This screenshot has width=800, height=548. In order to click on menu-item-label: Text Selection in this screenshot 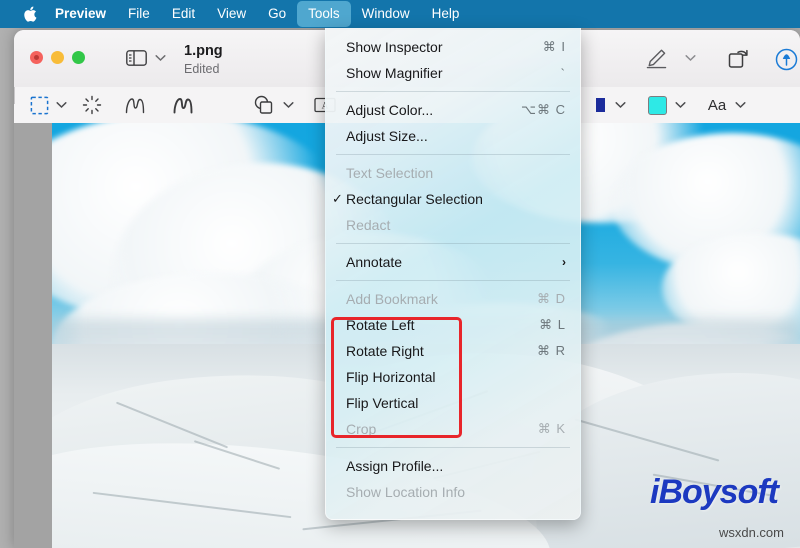, I will do `click(390, 173)`.